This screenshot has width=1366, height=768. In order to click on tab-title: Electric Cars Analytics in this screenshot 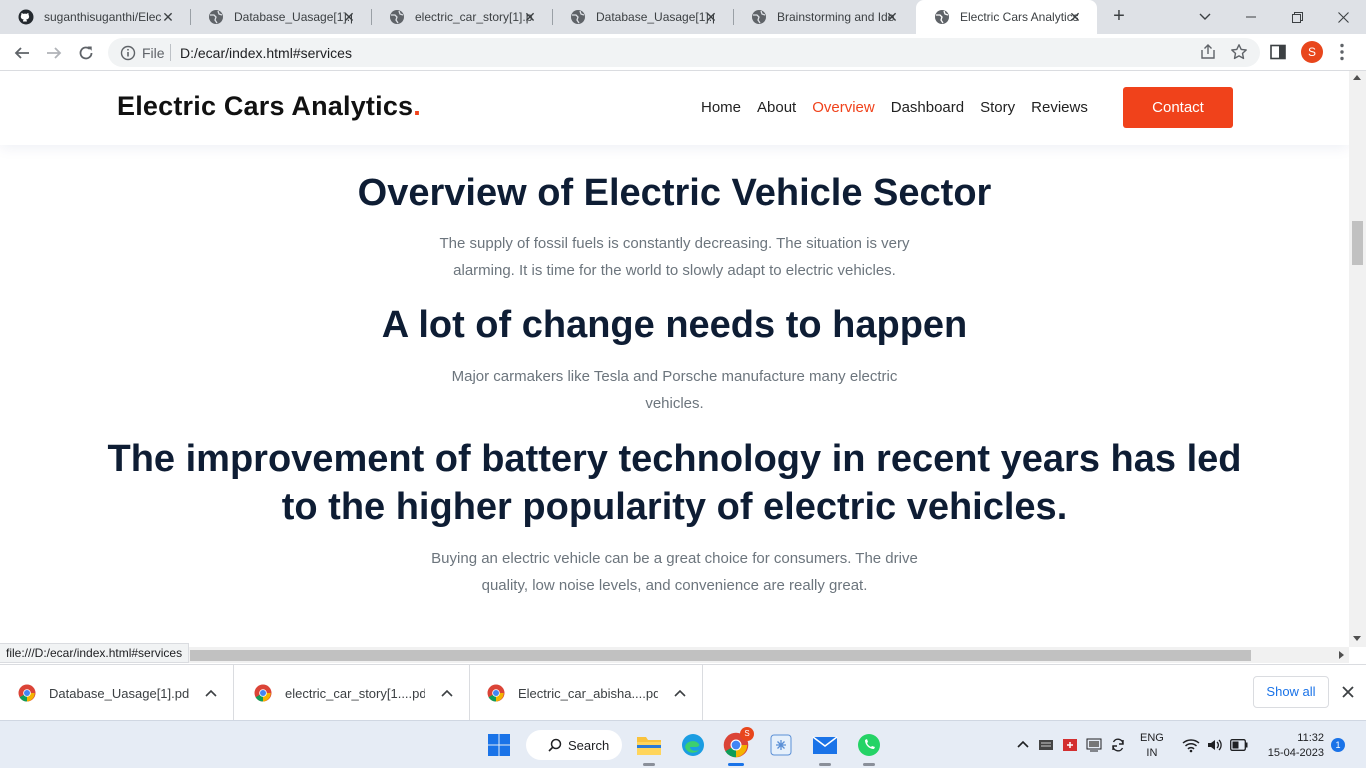, I will do `click(1019, 17)`.